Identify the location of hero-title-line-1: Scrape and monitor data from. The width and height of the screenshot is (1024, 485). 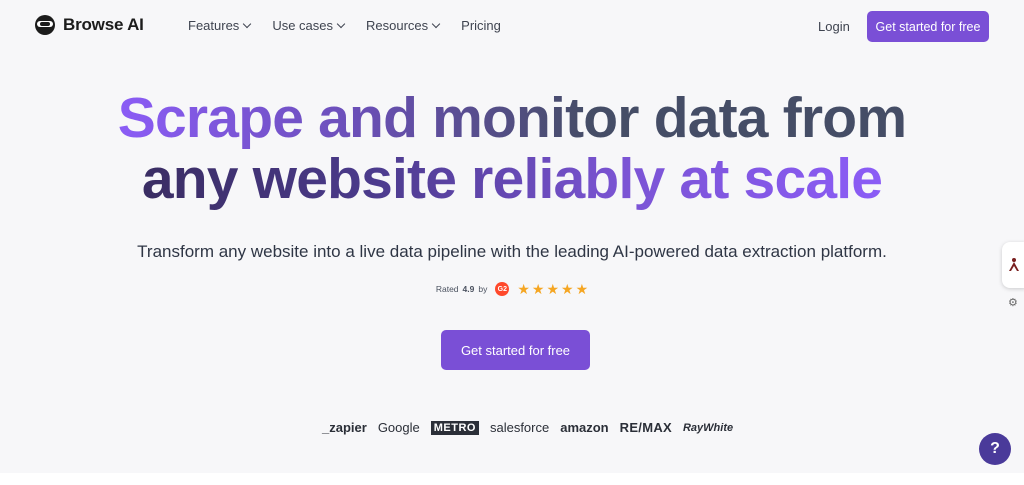
(512, 118).